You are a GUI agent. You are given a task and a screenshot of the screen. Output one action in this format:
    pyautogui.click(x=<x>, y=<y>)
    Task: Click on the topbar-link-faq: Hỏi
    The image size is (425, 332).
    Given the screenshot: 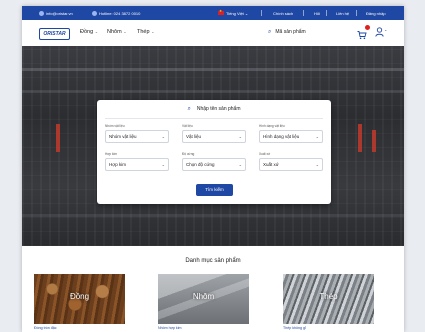 What is the action you would take?
    pyautogui.click(x=317, y=13)
    